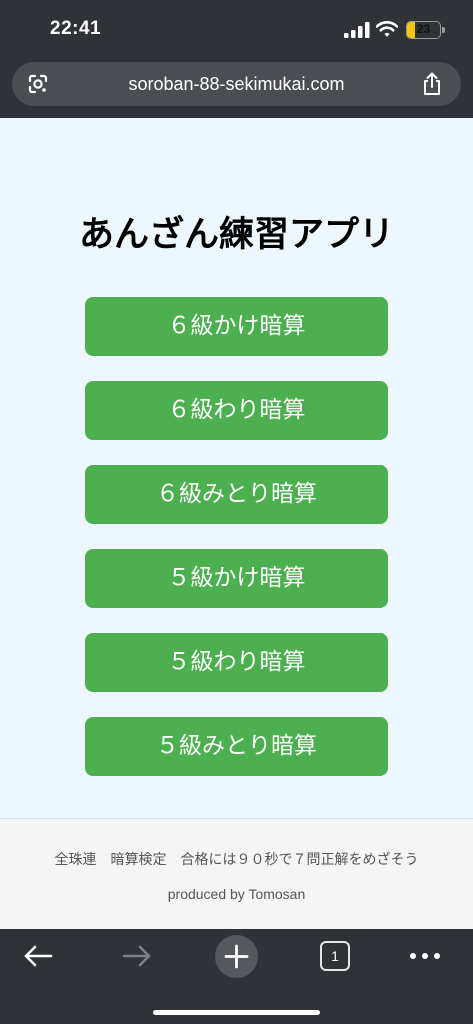 This screenshot has height=1024, width=473. What do you see at coordinates (236, 30) in the screenshot?
I see `status-bar: 22:41 23` at bounding box center [236, 30].